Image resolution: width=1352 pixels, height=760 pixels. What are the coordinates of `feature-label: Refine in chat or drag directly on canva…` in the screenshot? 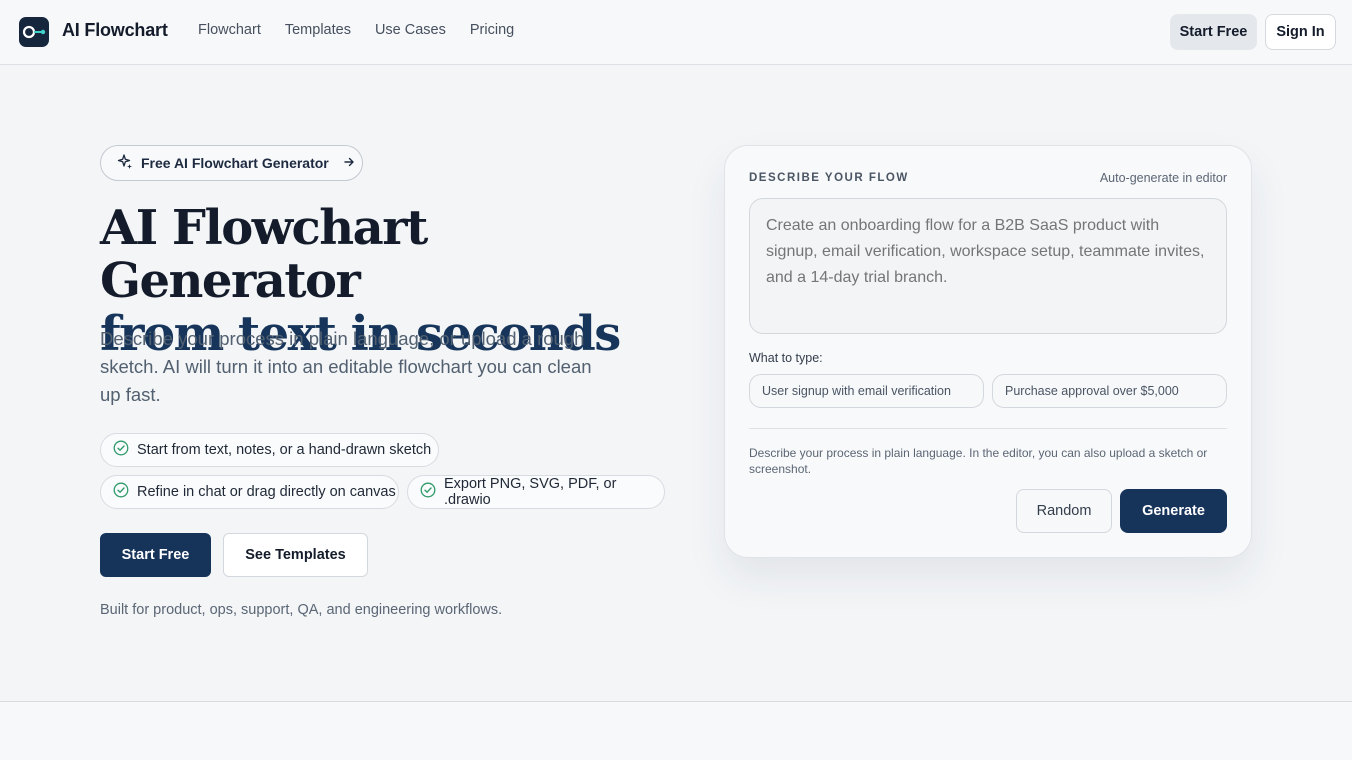 It's located at (266, 492).